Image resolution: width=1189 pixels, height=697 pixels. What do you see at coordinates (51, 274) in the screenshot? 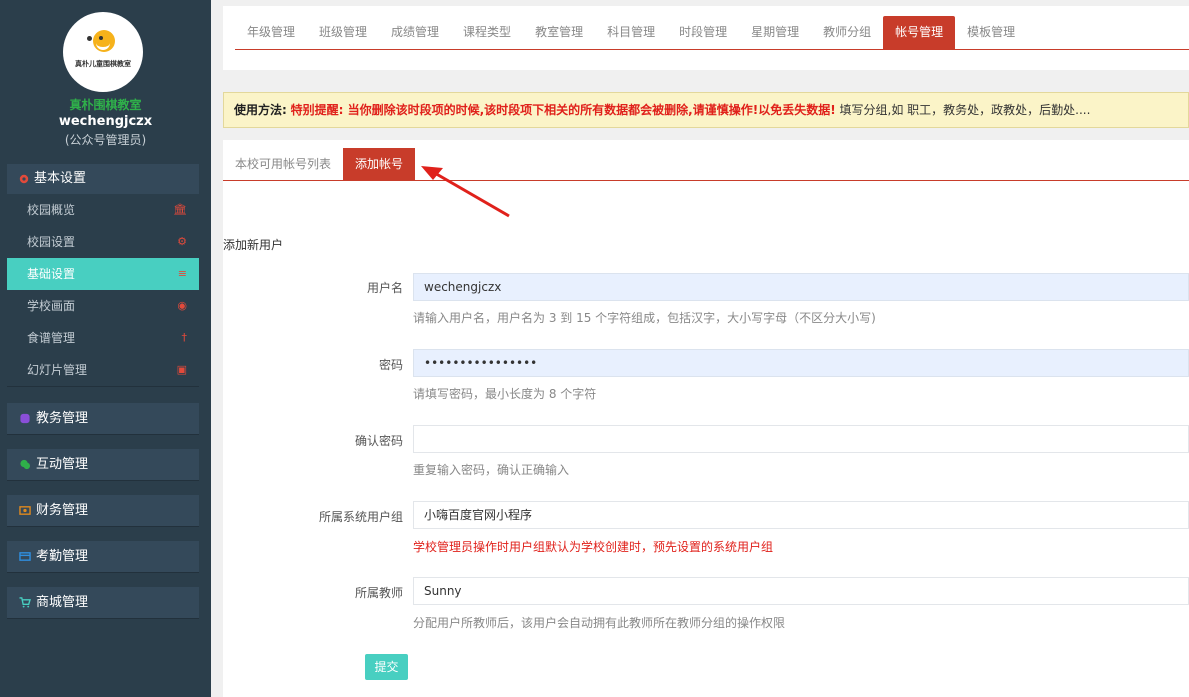
I see `sidebar-item-label: 基础设置` at bounding box center [51, 274].